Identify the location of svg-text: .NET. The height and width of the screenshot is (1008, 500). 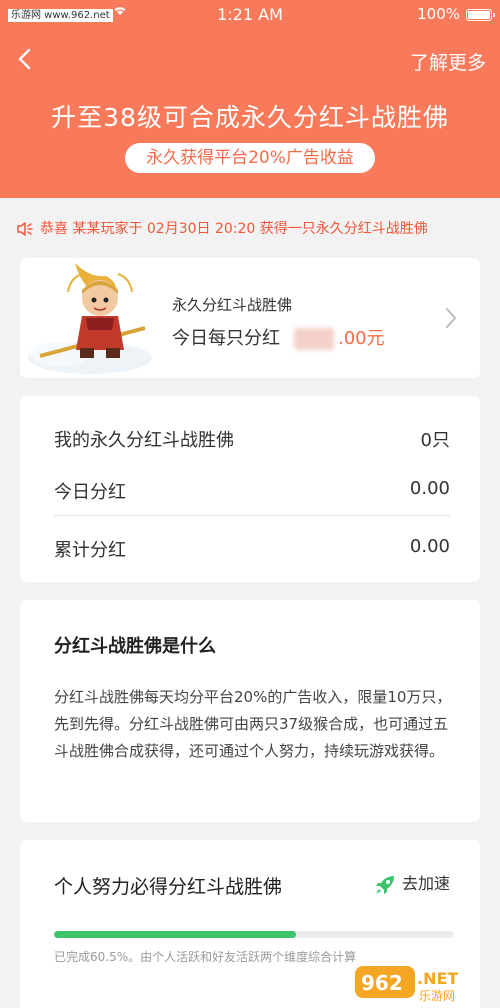
(437, 978).